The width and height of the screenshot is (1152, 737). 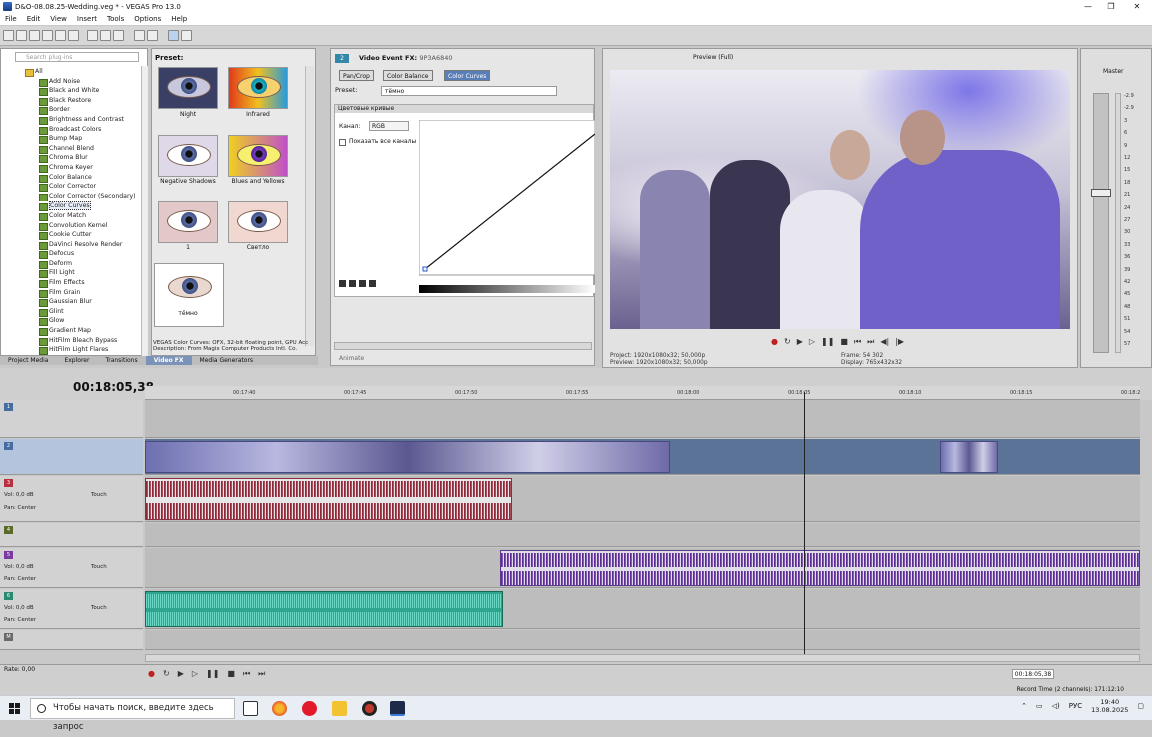 I want to click on curve-graph, so click(x=507, y=200).